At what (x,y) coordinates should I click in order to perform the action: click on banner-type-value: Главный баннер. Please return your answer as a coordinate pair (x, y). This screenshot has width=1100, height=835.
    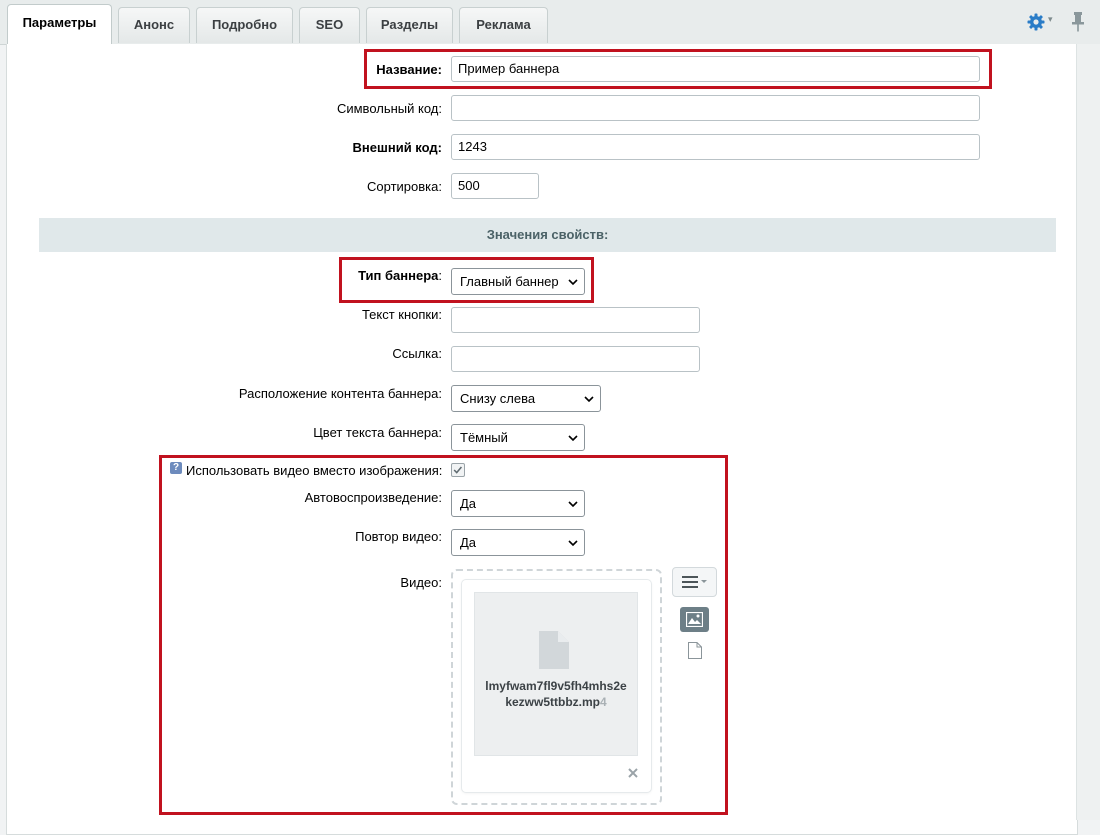
    Looking at the image, I should click on (509, 281).